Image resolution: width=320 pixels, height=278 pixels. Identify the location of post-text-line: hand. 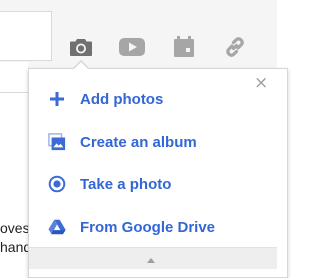
(16, 247).